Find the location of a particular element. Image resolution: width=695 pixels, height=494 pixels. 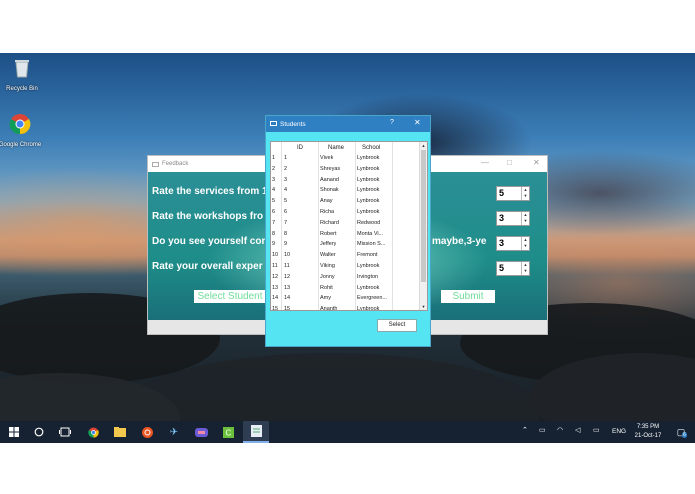

rating-stepper-future: 3 ▲ ▼ is located at coordinates (513, 243).